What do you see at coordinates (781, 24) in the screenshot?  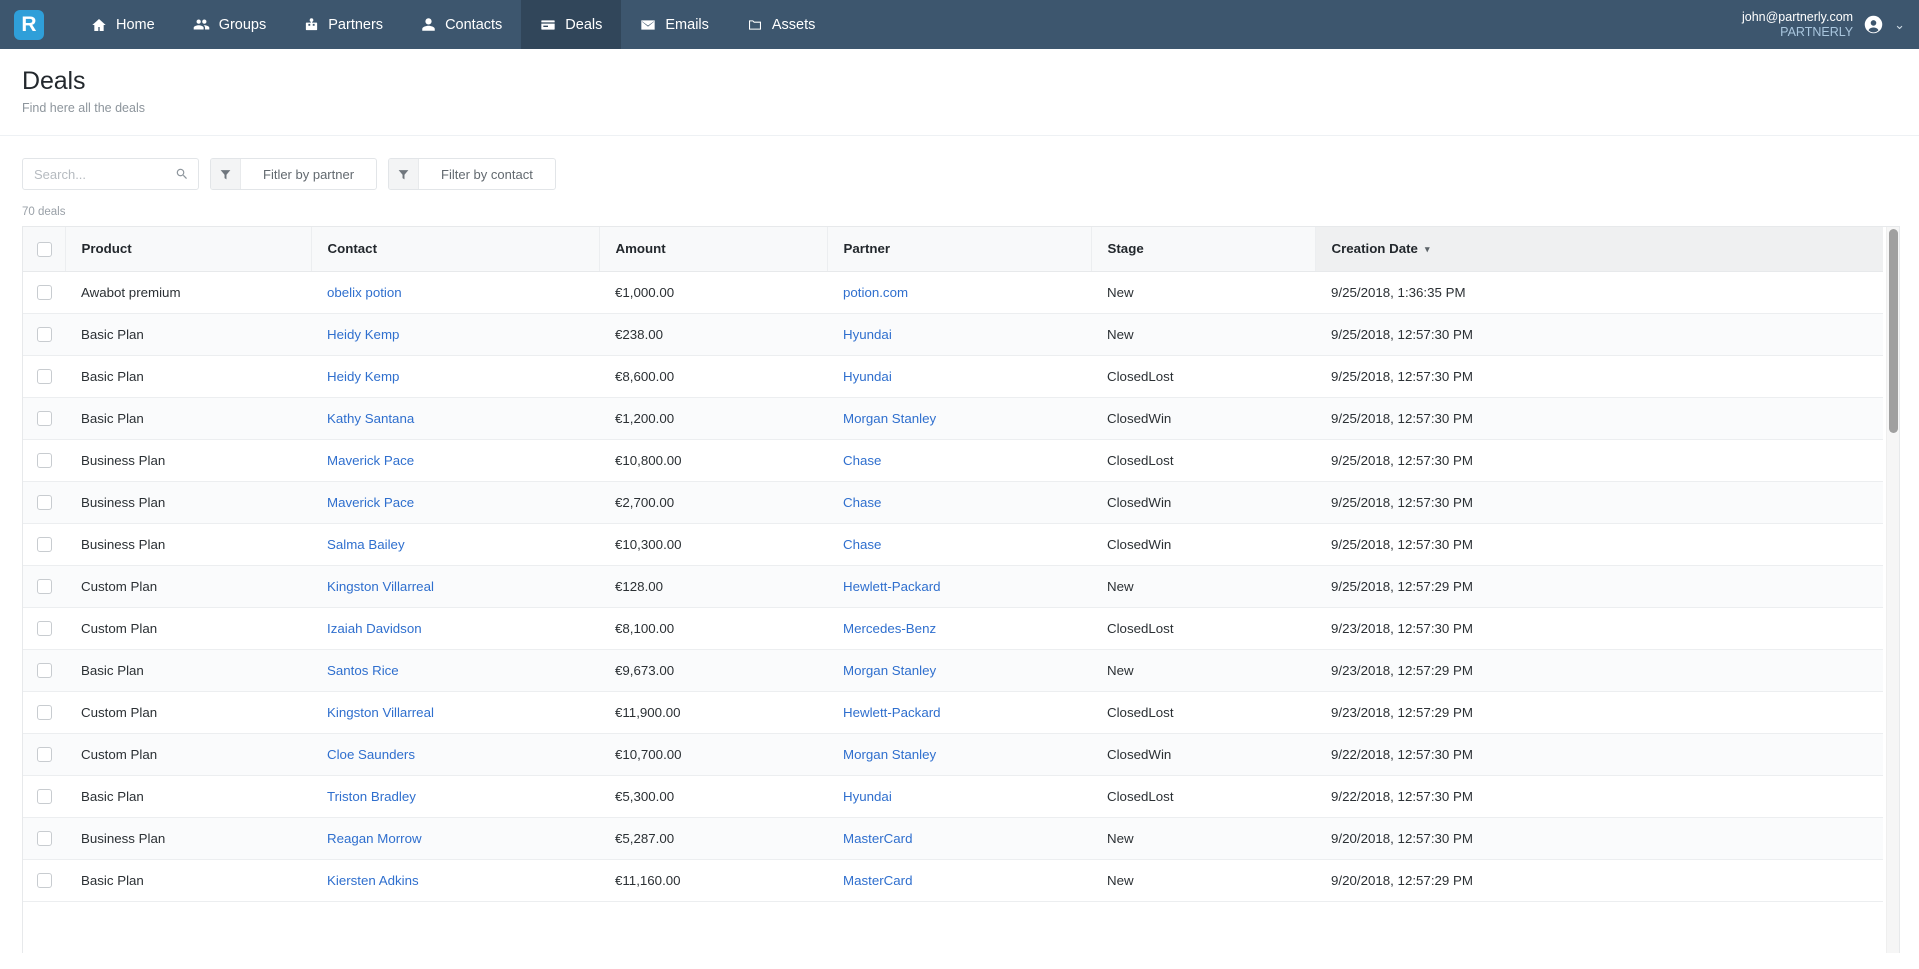 I see `nav-item-assets: Assets` at bounding box center [781, 24].